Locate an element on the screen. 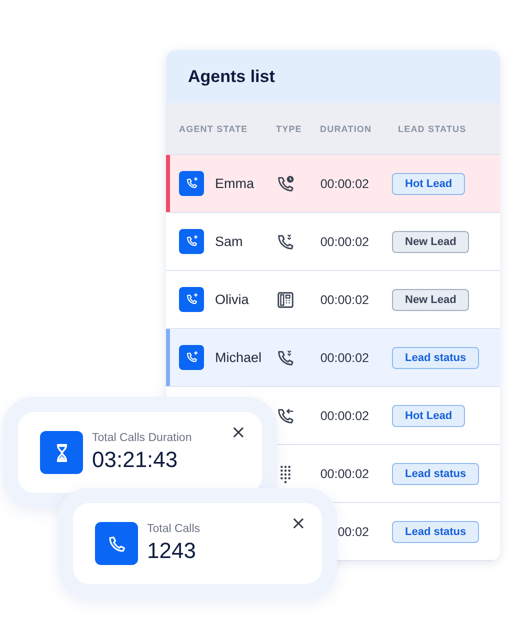 The width and height of the screenshot is (516, 624). column-header: DURATION is located at coordinates (346, 129).